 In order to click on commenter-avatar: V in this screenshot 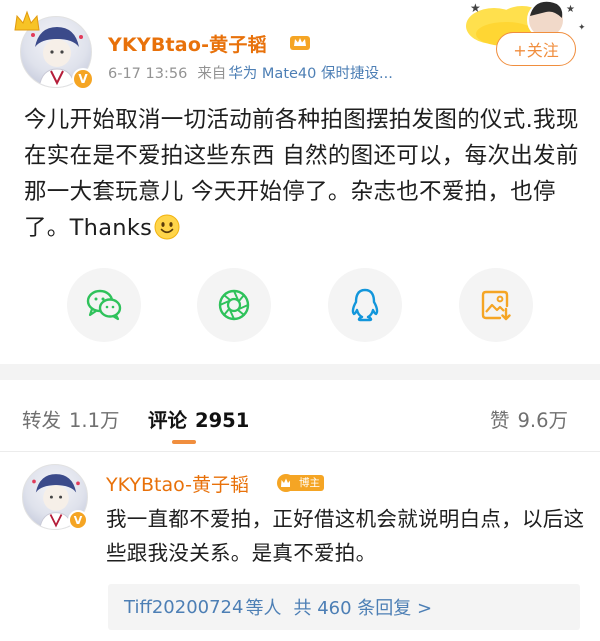, I will do `click(55, 497)`.